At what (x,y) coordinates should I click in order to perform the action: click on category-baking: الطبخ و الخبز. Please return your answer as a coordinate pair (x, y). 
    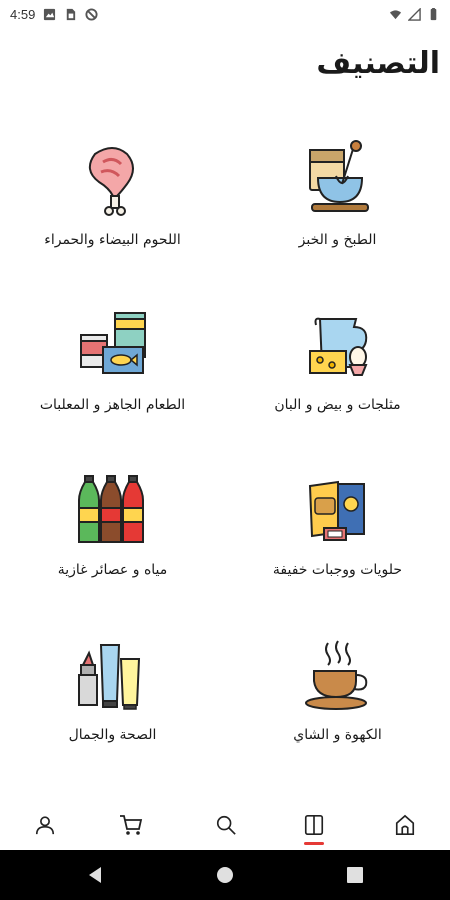
    Looking at the image, I should click on (337, 205).